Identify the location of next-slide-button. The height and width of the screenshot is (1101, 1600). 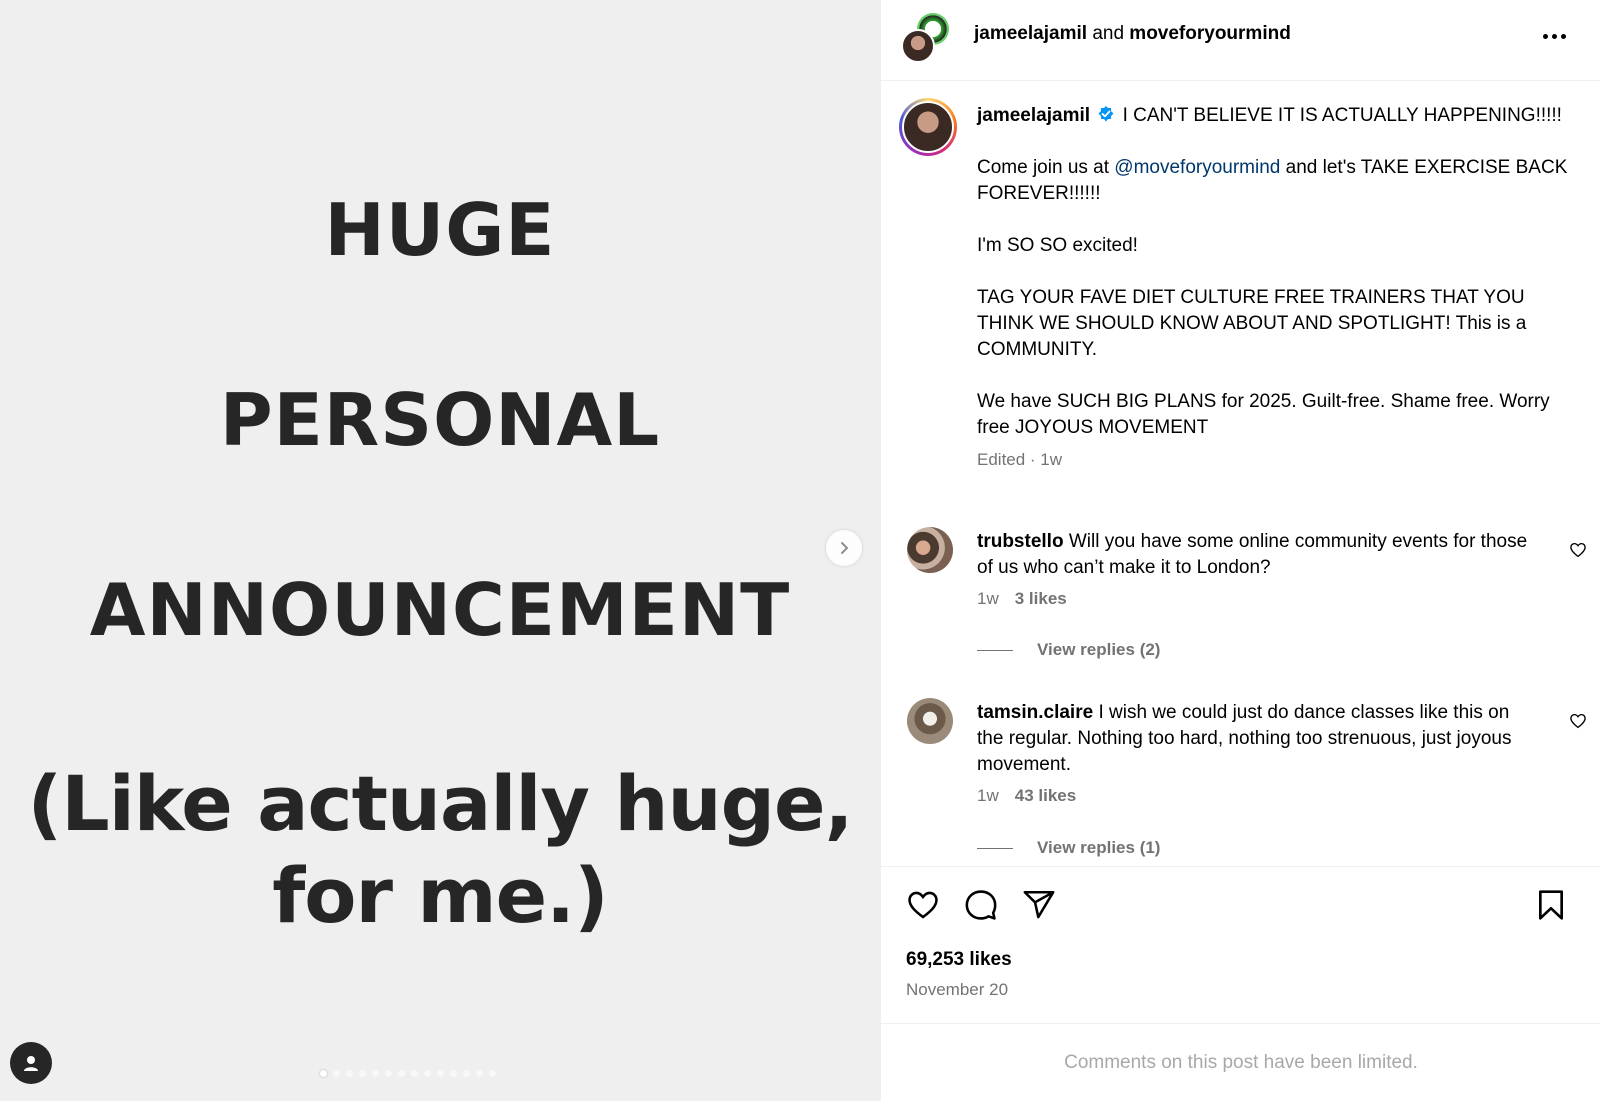
(844, 548).